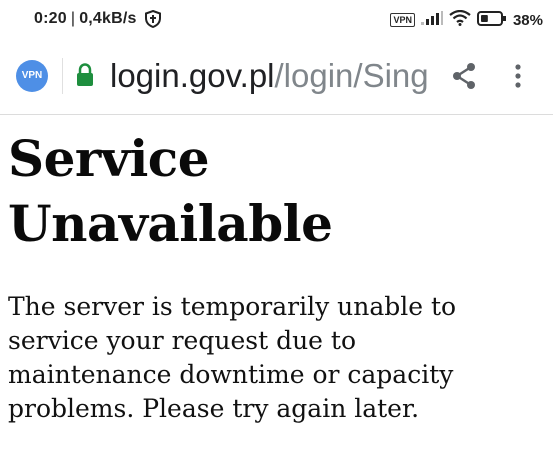 This screenshot has width=553, height=465. What do you see at coordinates (50, 18) in the screenshot?
I see `status-time: 0:20` at bounding box center [50, 18].